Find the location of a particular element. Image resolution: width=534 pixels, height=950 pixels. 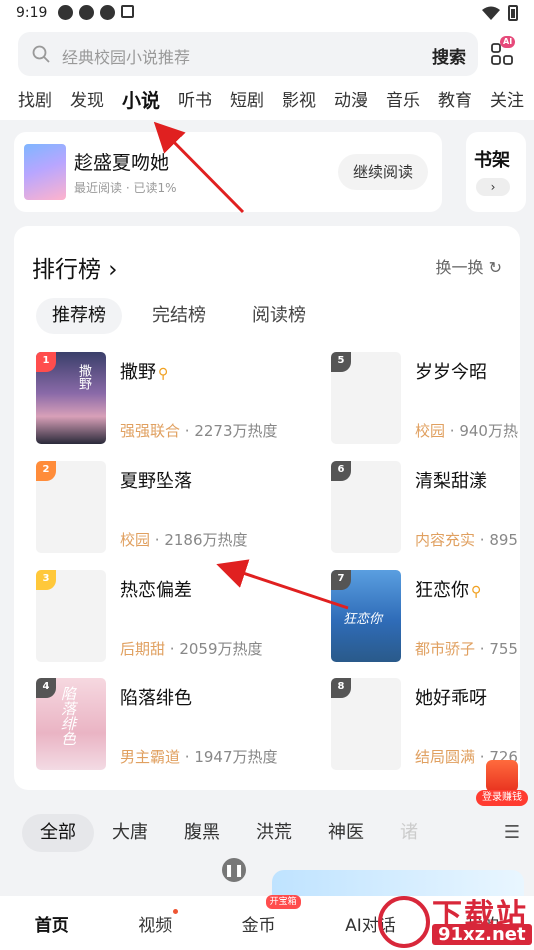

book-item: 狂恋你 7 狂恋你 ⚲ 都市骄子 · 755 is located at coordinates (425, 618).